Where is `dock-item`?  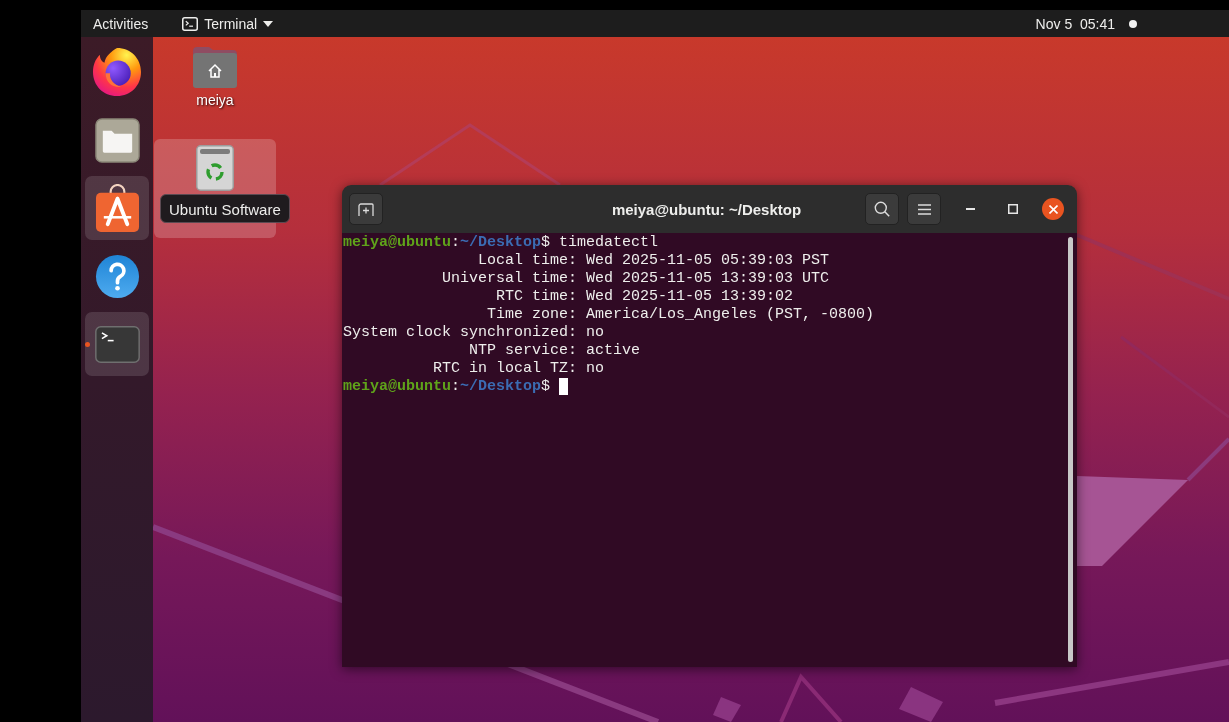
dock-item is located at coordinates (117, 208).